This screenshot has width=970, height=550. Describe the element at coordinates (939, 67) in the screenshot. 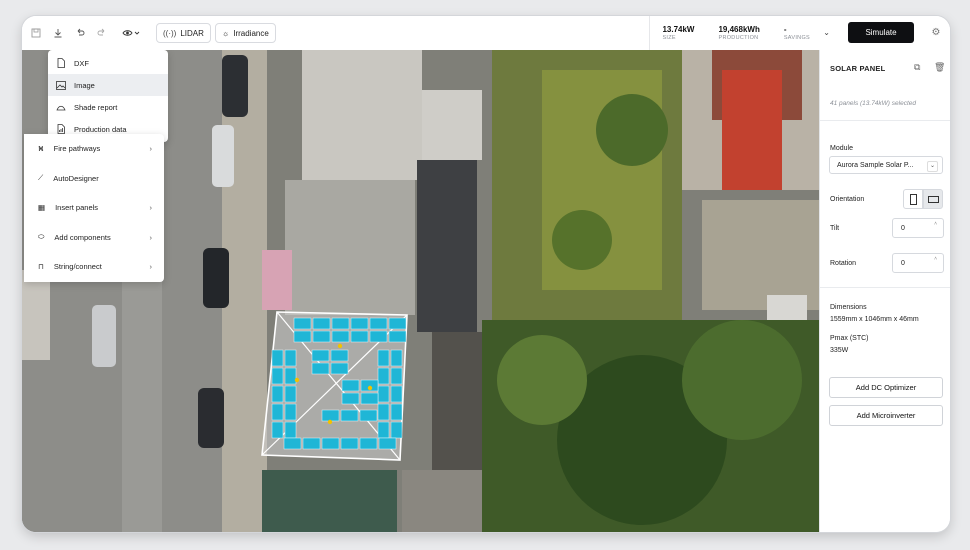

I see `trash-icon: 🗑` at that location.